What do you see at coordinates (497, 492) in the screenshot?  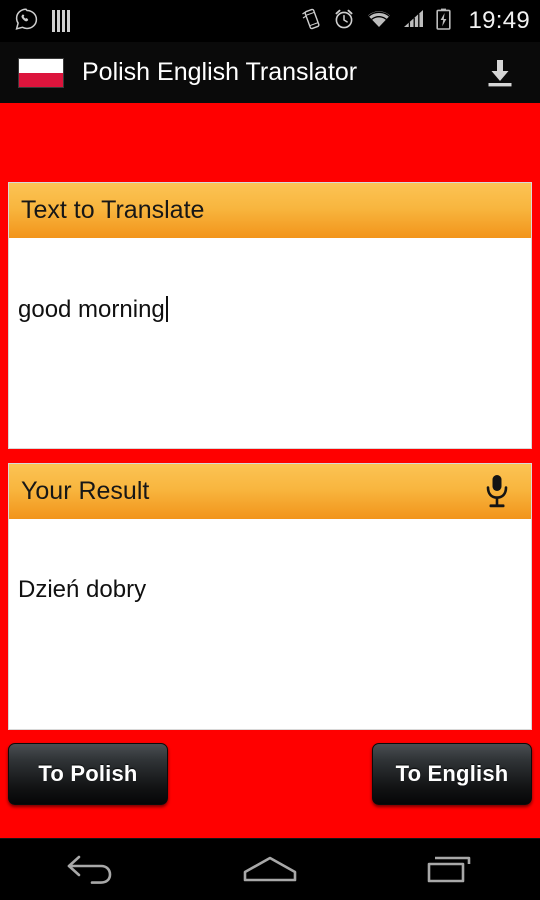 I see `microphone-icon` at bounding box center [497, 492].